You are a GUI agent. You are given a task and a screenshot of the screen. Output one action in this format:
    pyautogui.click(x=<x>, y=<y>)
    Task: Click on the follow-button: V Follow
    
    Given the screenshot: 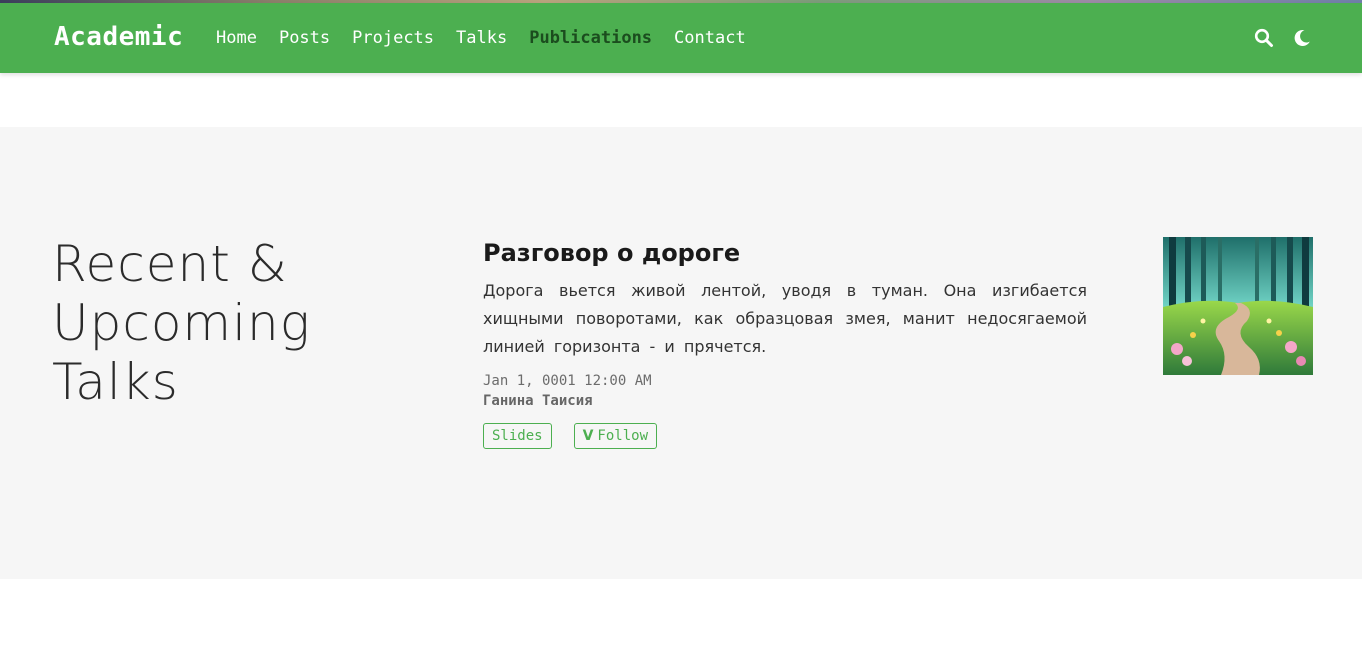 What is the action you would take?
    pyautogui.click(x=615, y=436)
    